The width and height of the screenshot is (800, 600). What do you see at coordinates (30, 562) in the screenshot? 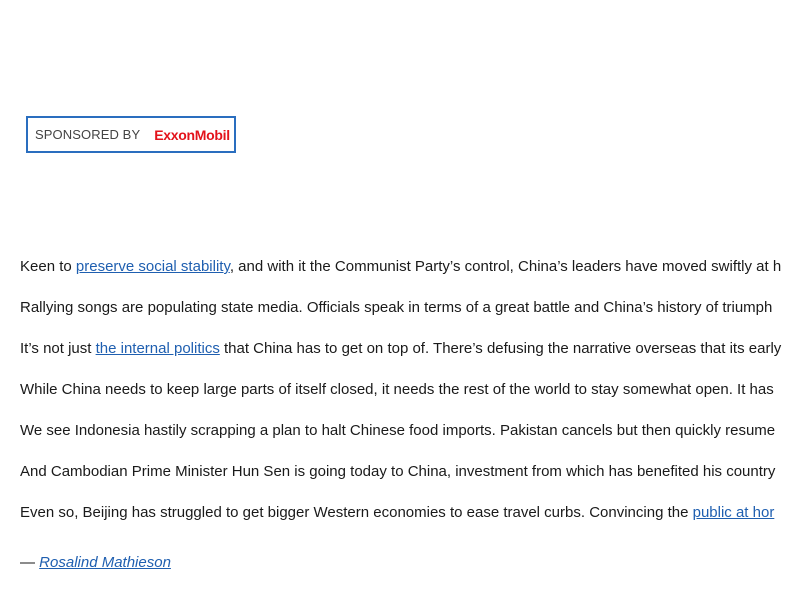
I see `byline-dash: —` at bounding box center [30, 562].